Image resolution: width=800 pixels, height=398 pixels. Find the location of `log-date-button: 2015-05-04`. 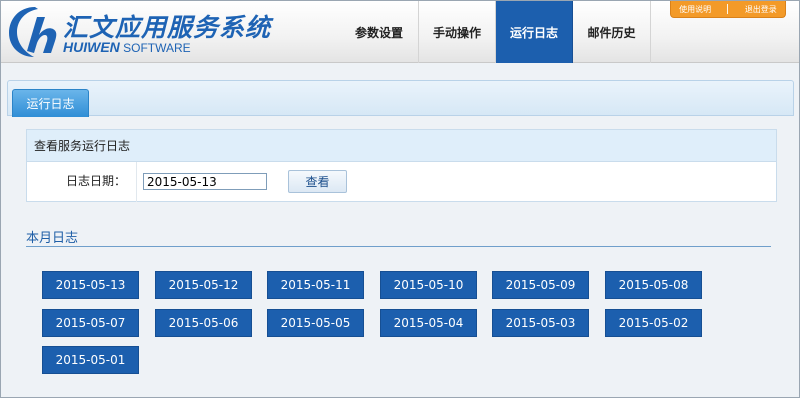

log-date-button: 2015-05-04 is located at coordinates (428, 323).